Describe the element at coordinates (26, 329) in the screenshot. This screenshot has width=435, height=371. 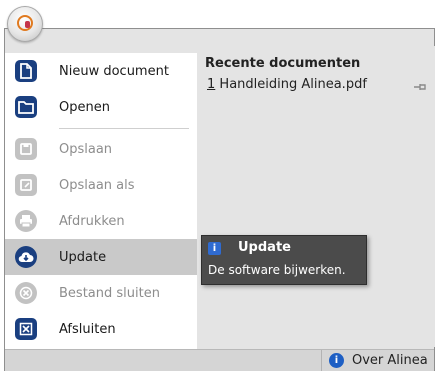
I see `exit-icon` at that location.